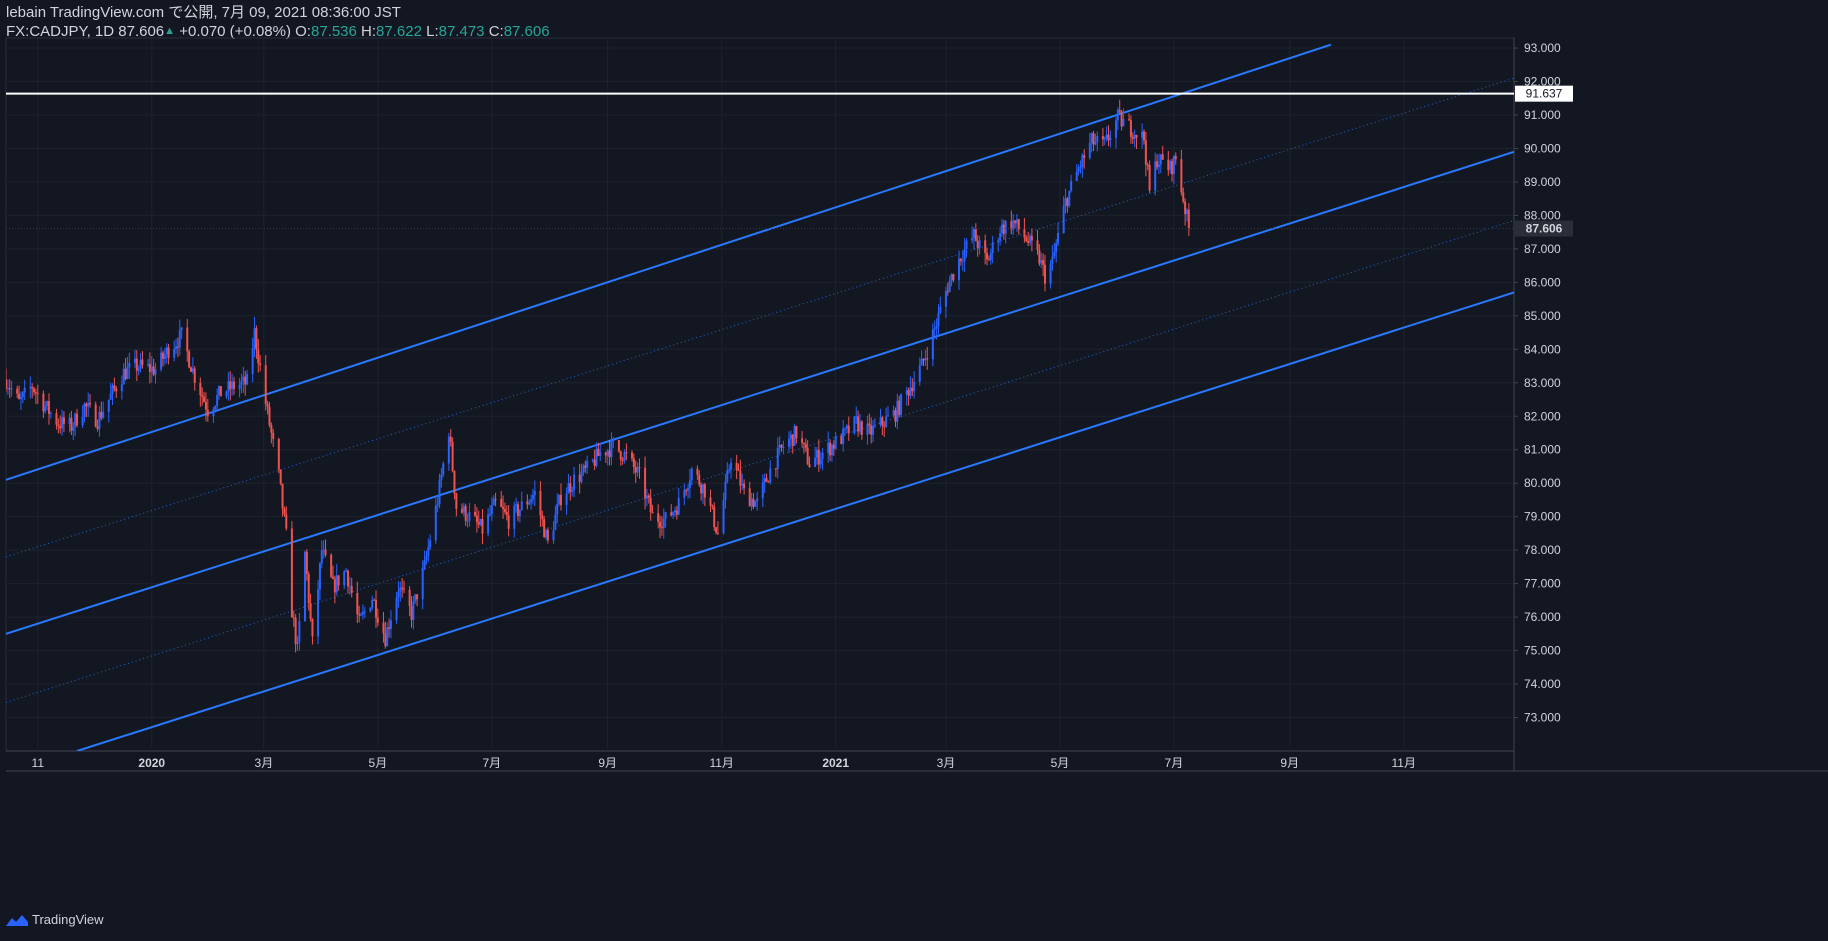 This screenshot has width=1828, height=941. I want to click on y-tick-label: 81.000, so click(1542, 450).